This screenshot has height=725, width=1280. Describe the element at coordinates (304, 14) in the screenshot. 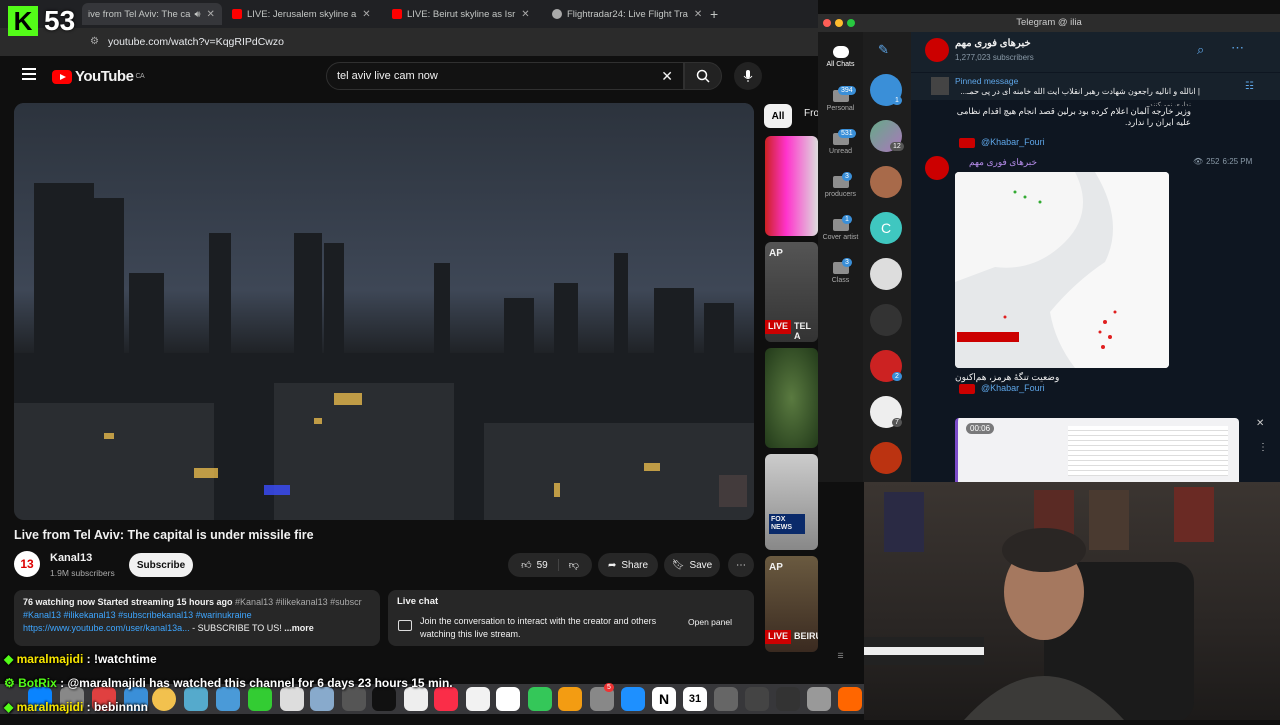

I see `browser-tab: LIVE: Jerusalem skyline a ✕` at that location.